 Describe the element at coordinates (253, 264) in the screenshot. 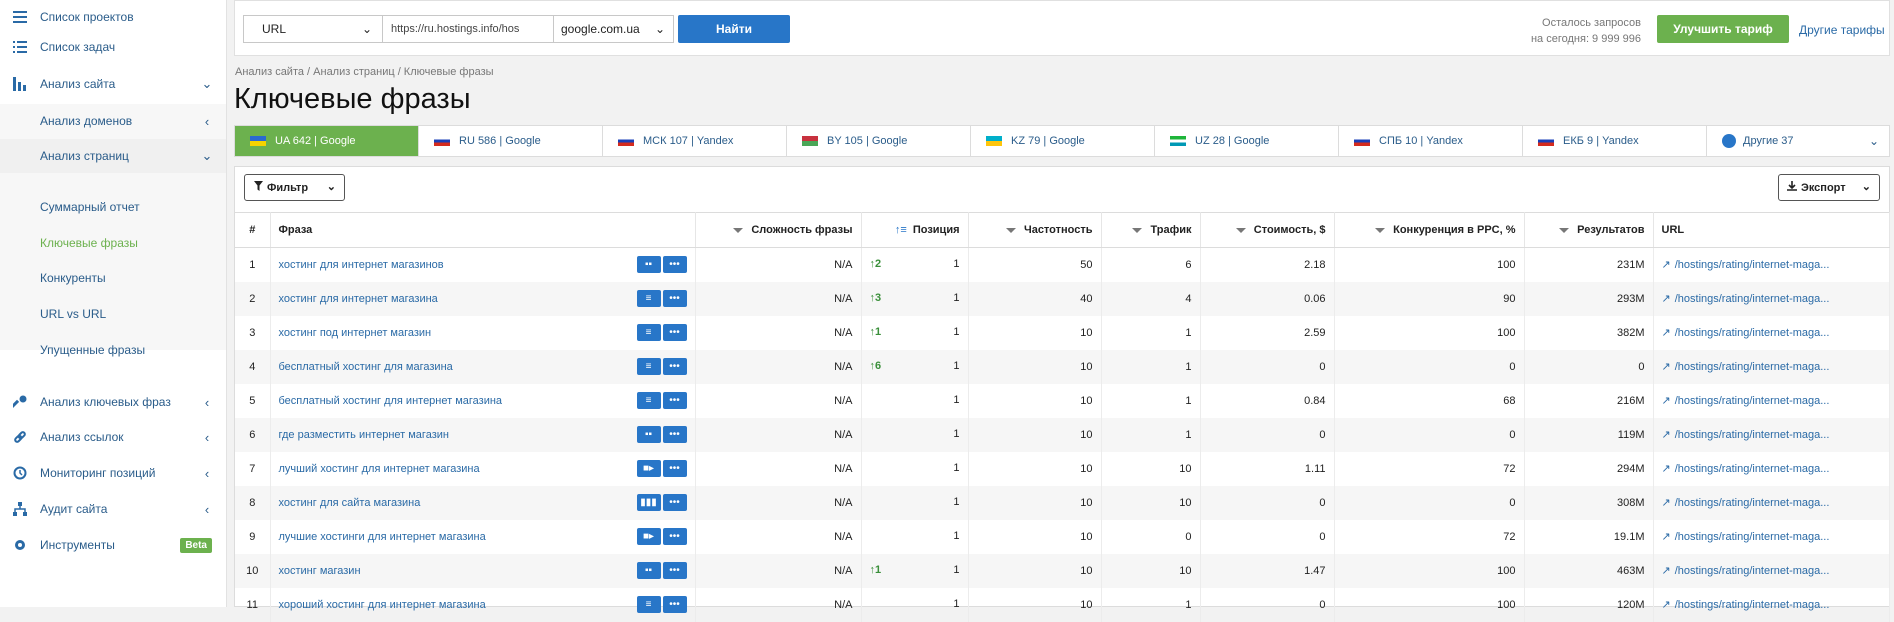

I see `row-index: 1` at that location.